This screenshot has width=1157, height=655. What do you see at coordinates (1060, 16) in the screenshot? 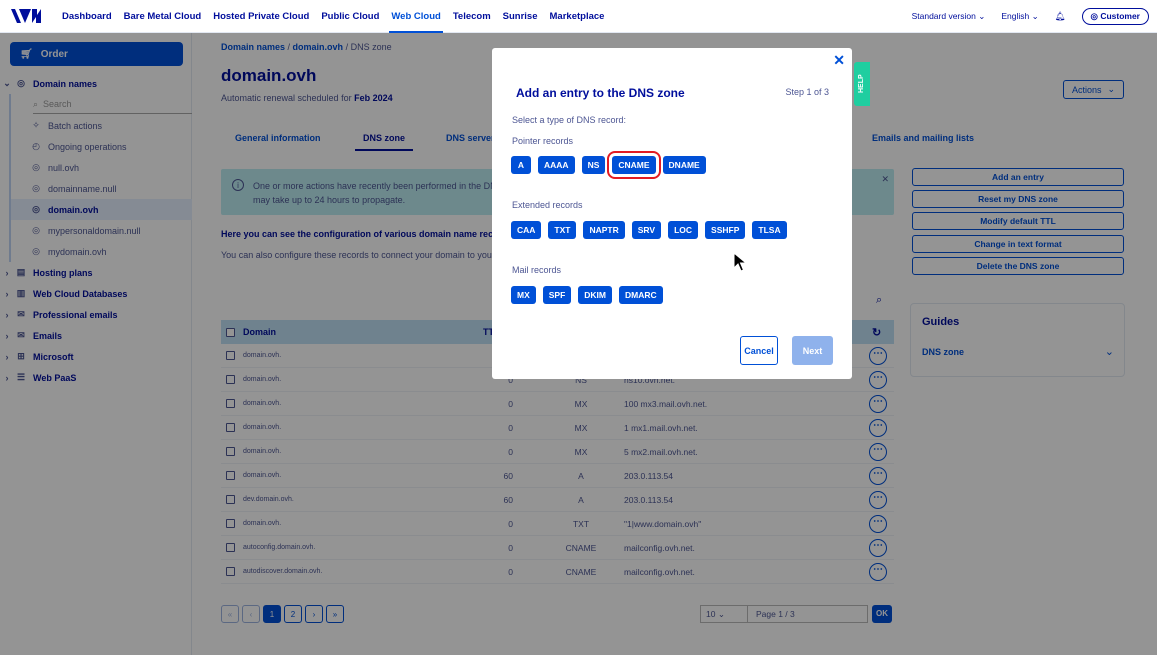
I see `bell-icon: 🔔︎` at bounding box center [1060, 16].